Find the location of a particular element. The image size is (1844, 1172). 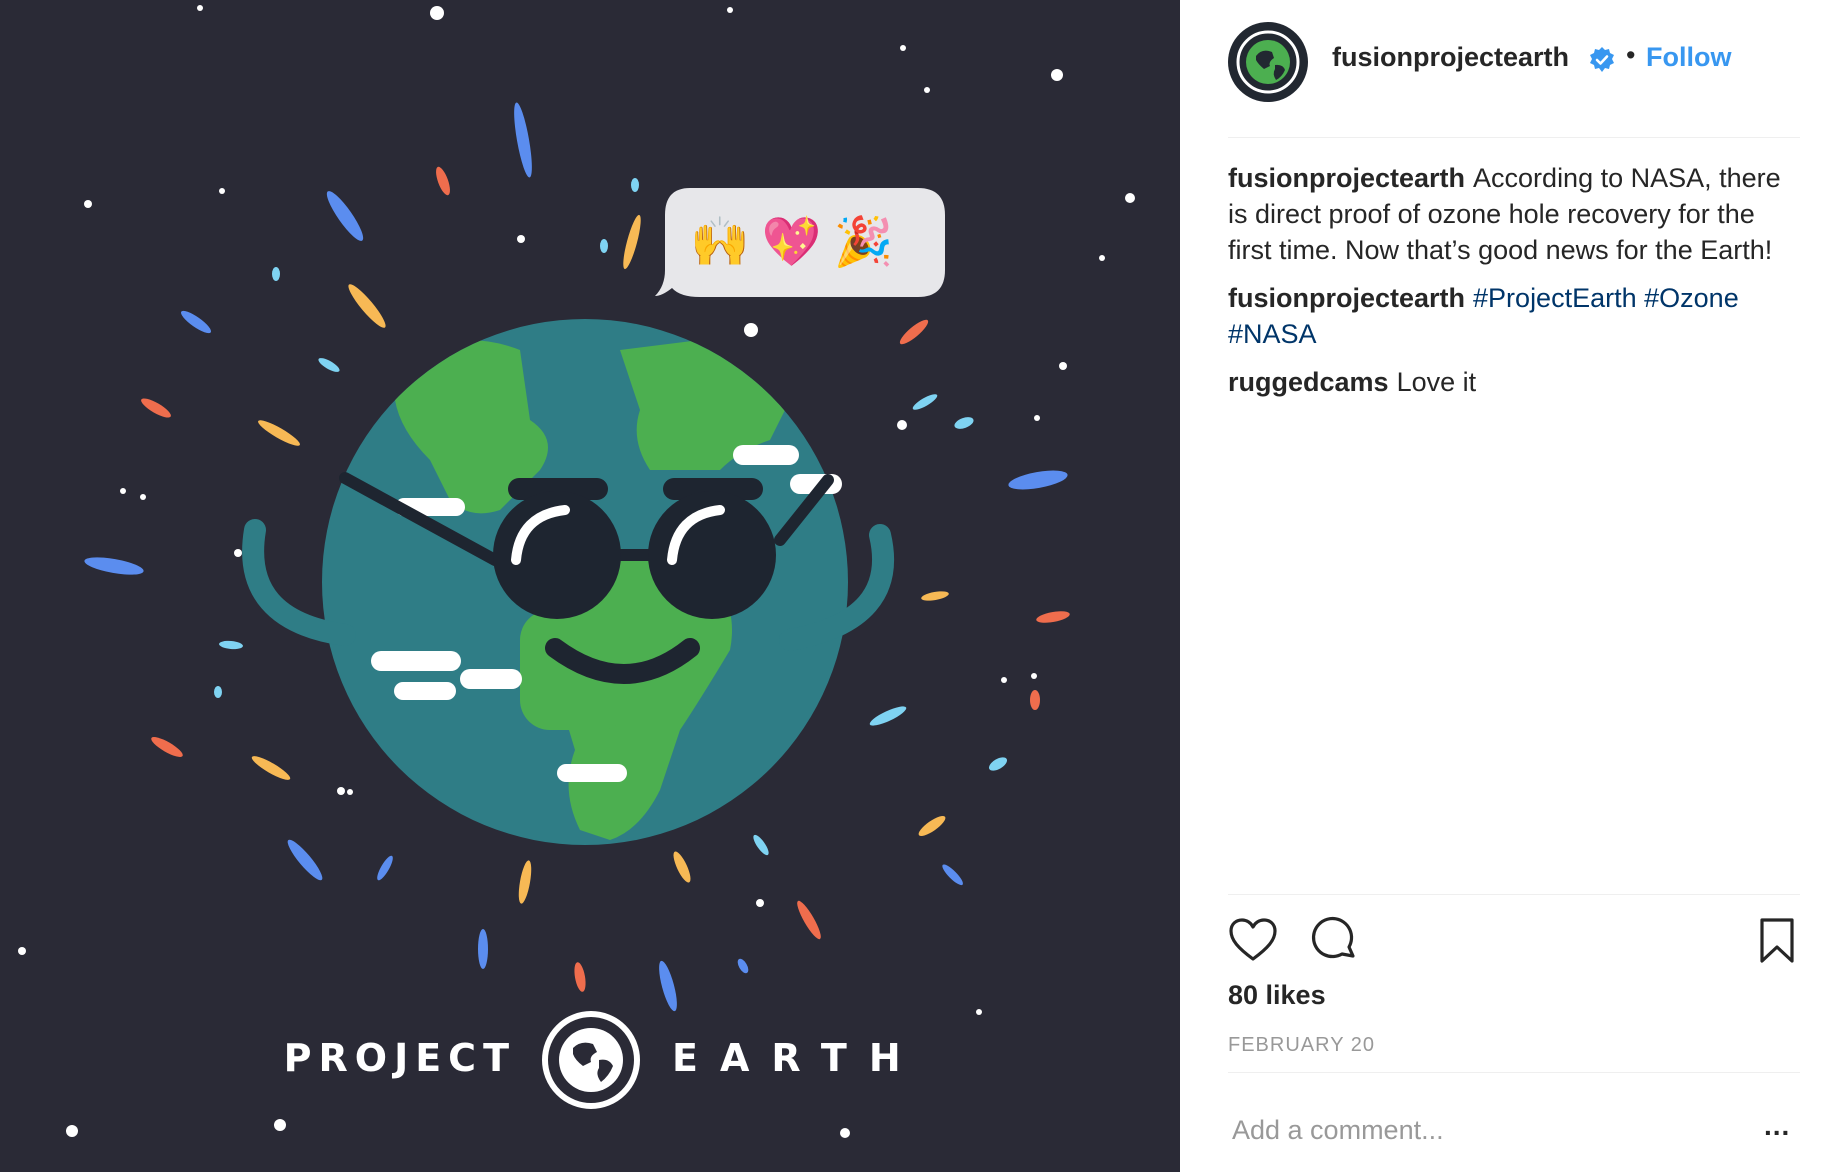

hashtag-link: #ProjectEarth is located at coordinates (1555, 298).